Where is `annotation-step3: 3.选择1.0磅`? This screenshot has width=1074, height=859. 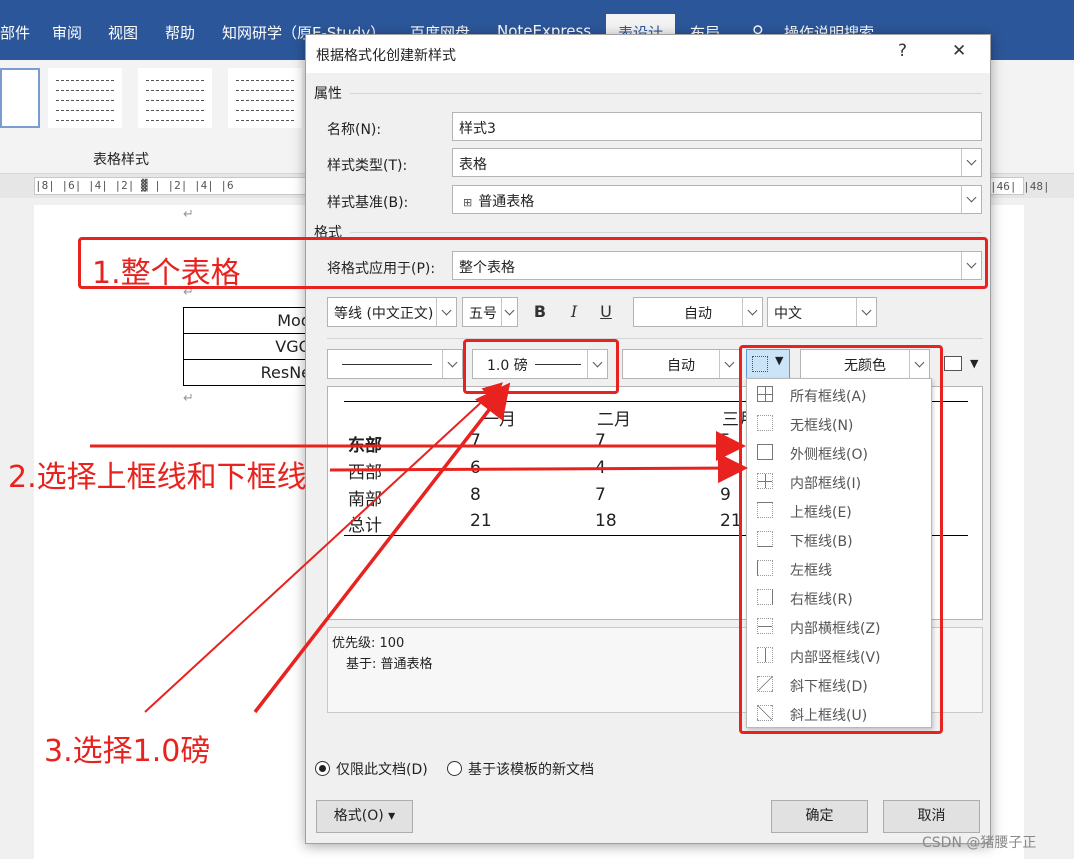 annotation-step3: 3.选择1.0磅 is located at coordinates (127, 751).